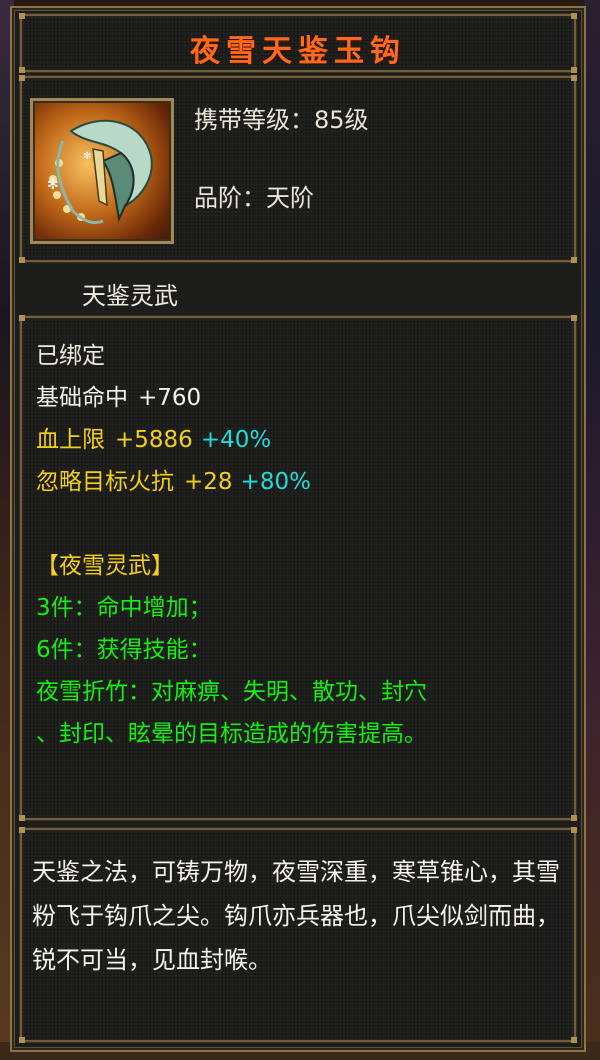 The image size is (600, 1060). Describe the element at coordinates (236, 440) in the screenshot. I see `stat-hp-bonus: +40%` at that location.